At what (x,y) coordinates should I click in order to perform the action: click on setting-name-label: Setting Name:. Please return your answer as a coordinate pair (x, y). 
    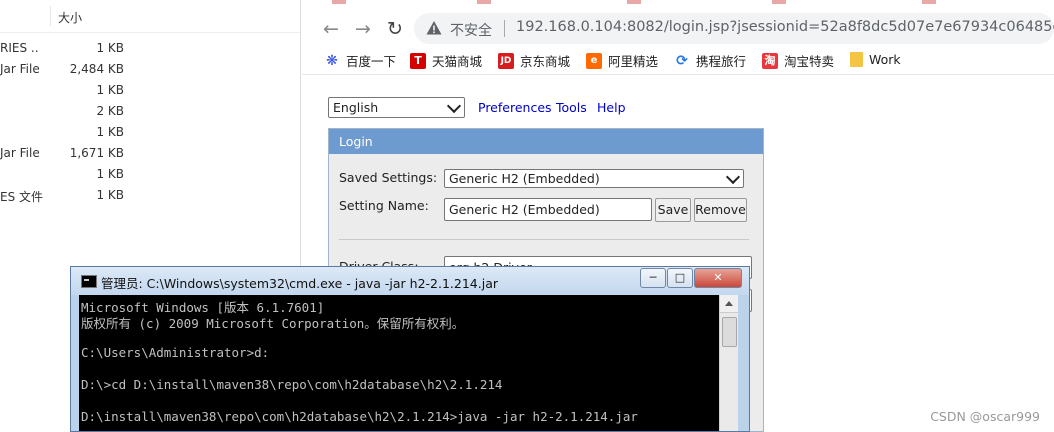
    Looking at the image, I should click on (384, 205).